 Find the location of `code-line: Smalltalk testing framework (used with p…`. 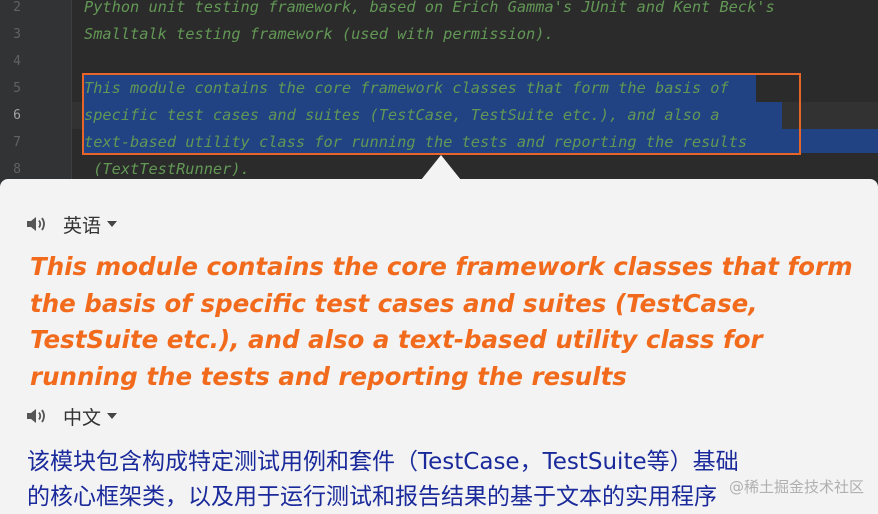

code-line: Smalltalk testing framework (used with p… is located at coordinates (319, 34).